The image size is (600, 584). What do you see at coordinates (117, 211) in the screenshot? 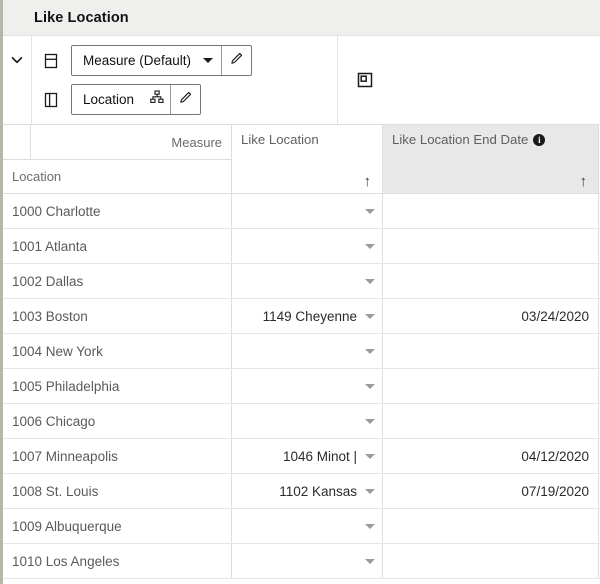
I see `cell-location: 1000 Charlotte` at bounding box center [117, 211].